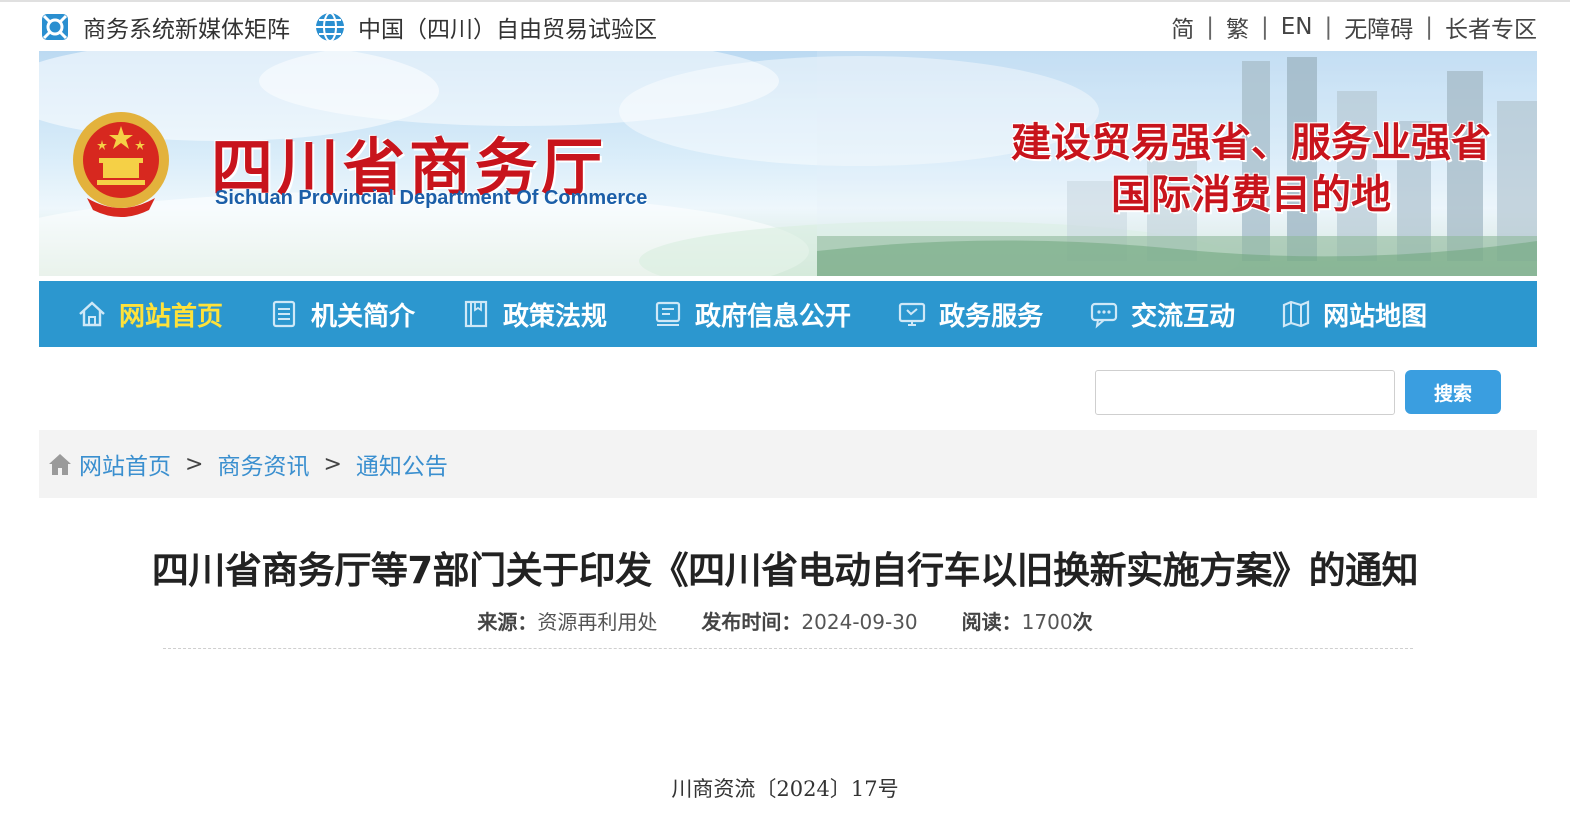 This screenshot has height=834, width=1570. I want to click on document-icon, so click(284, 314).